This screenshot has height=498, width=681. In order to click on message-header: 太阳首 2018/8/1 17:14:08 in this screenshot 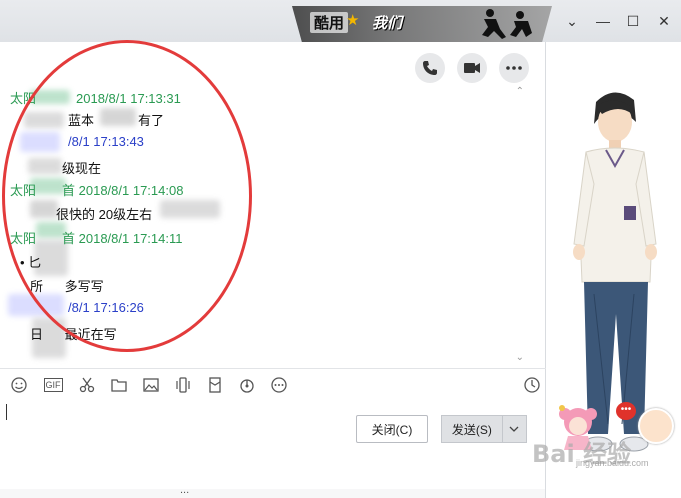, I will do `click(97, 190)`.